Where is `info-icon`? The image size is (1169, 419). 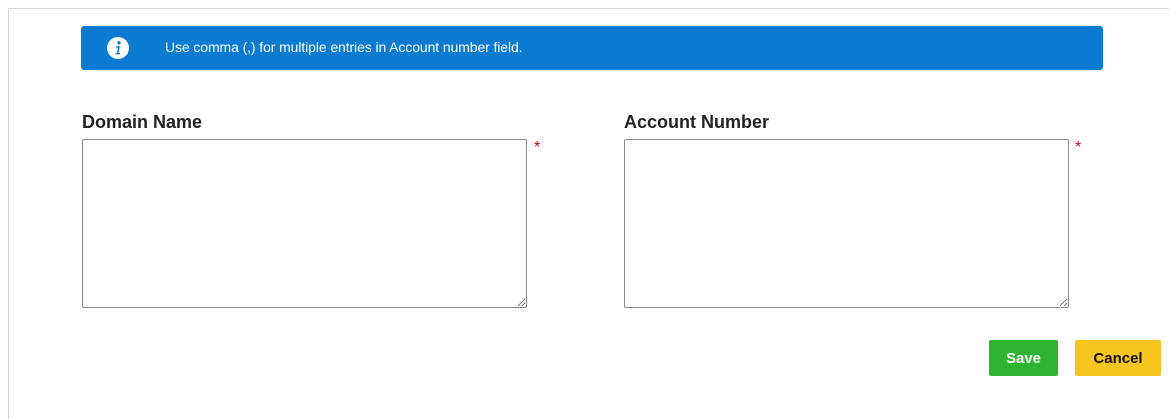 info-icon is located at coordinates (118, 48).